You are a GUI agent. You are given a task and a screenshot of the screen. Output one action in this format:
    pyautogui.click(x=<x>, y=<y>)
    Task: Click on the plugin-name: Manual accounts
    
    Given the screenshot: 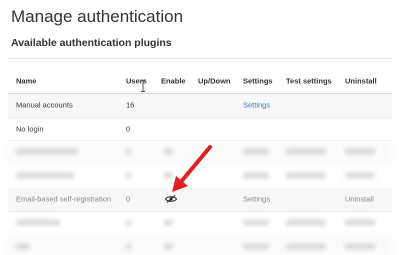 What is the action you would take?
    pyautogui.click(x=44, y=105)
    